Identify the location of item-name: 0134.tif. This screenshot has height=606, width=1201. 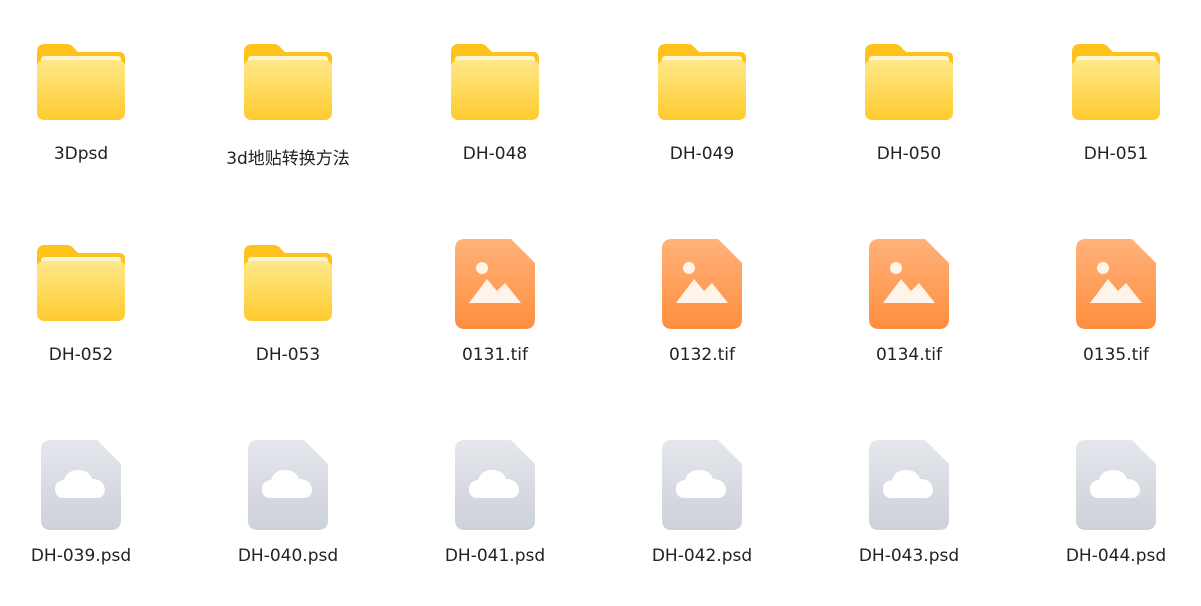
(909, 355).